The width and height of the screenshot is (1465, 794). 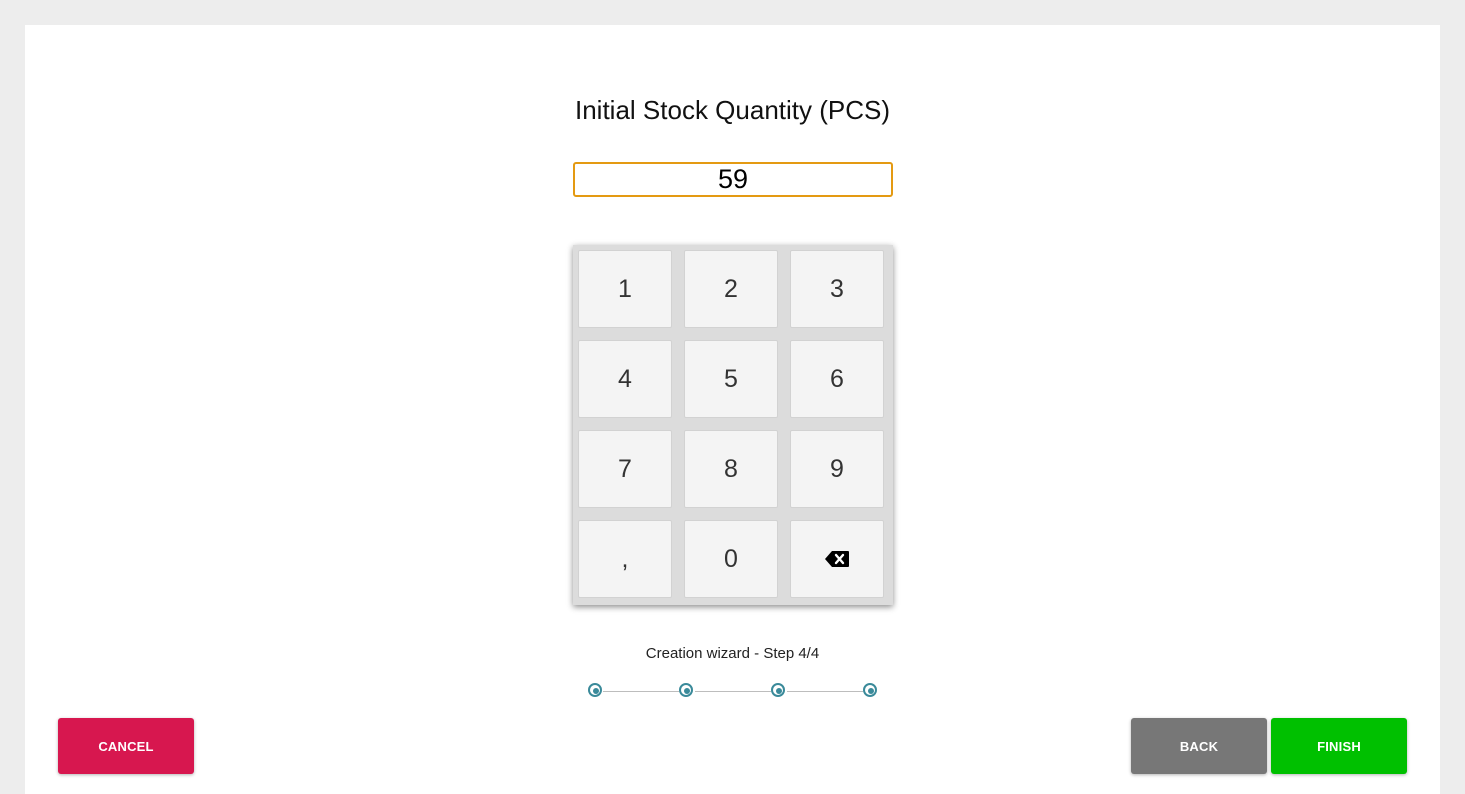 What do you see at coordinates (126, 746) in the screenshot?
I see `cancel-button: CANCEL` at bounding box center [126, 746].